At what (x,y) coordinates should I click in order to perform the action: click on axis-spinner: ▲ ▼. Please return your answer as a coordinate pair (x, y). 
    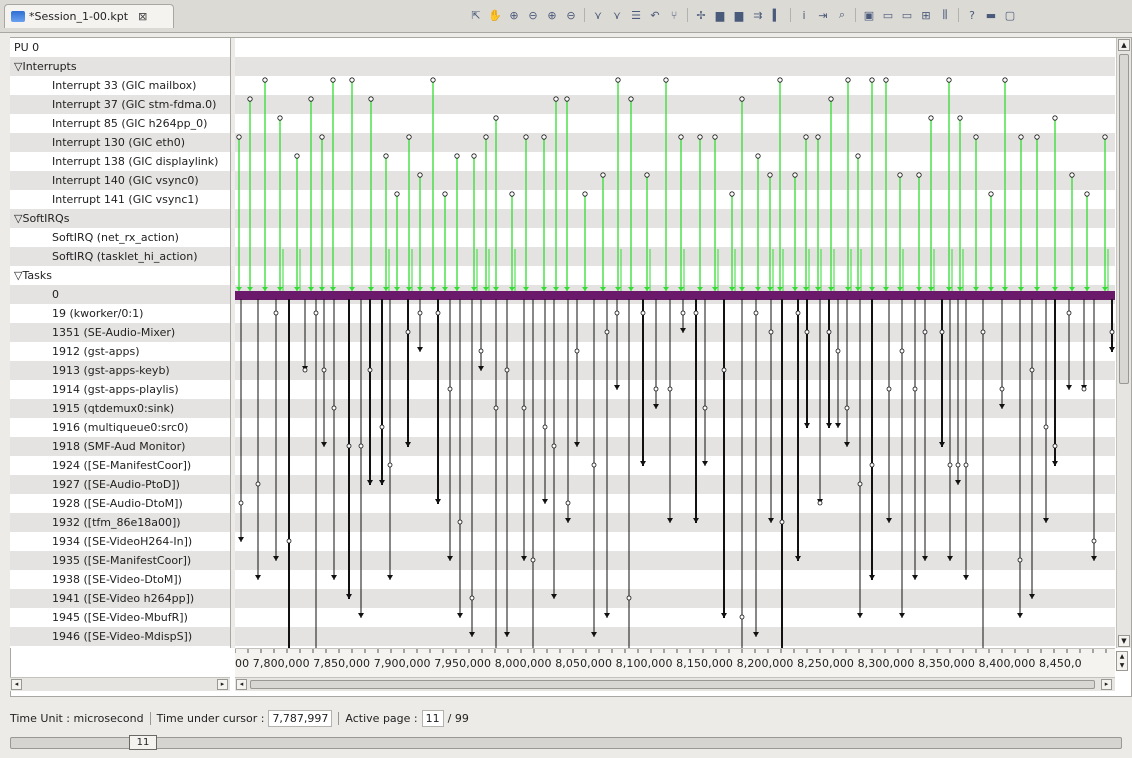
    Looking at the image, I should click on (1122, 661).